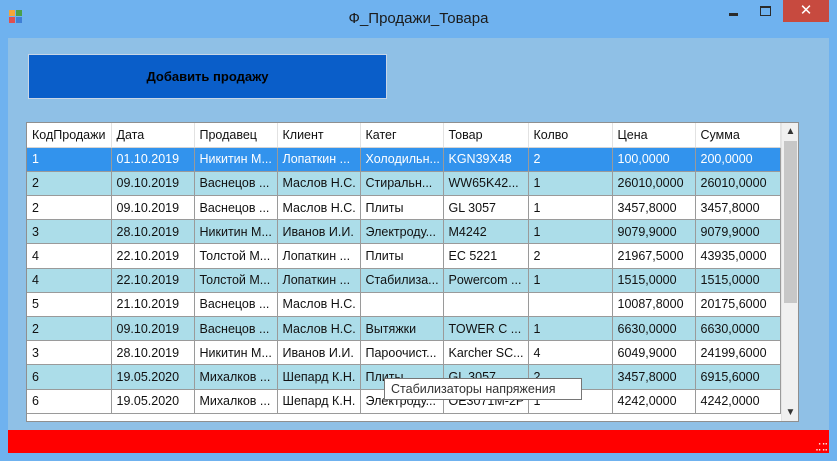  What do you see at coordinates (654, 184) in the screenshot?
I see `table-cell: 26010,0000` at bounding box center [654, 184].